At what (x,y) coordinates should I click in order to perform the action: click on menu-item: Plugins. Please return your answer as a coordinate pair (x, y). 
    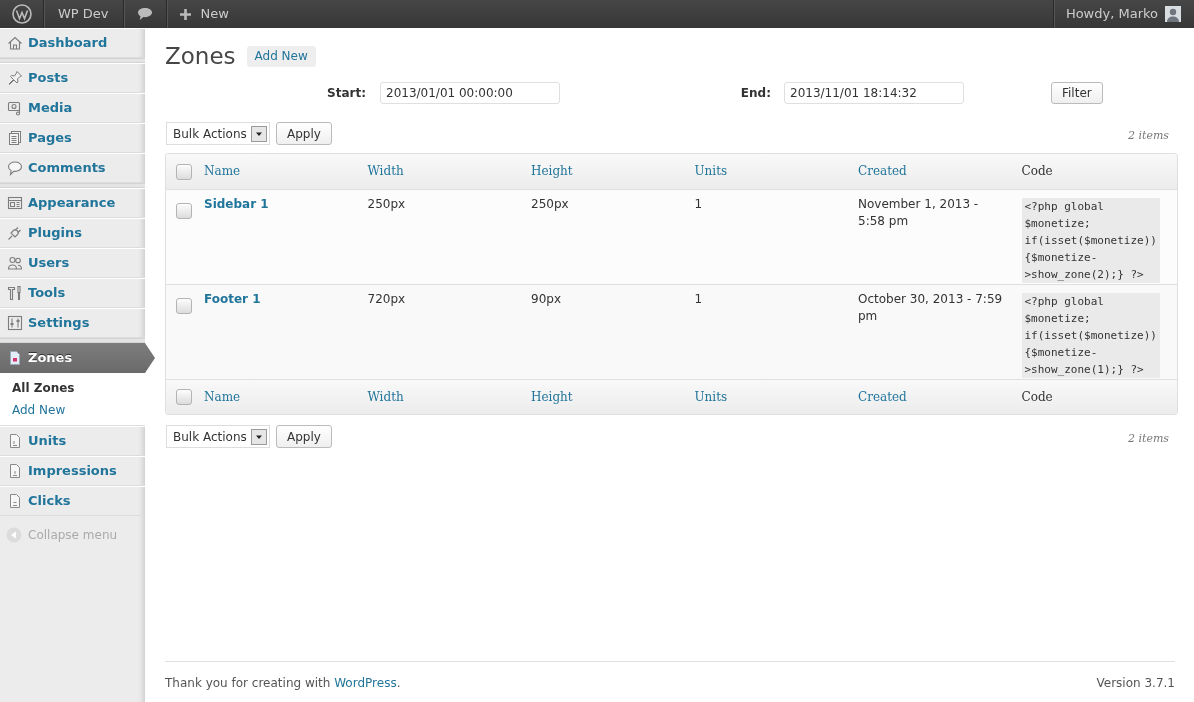
    Looking at the image, I should click on (72, 233).